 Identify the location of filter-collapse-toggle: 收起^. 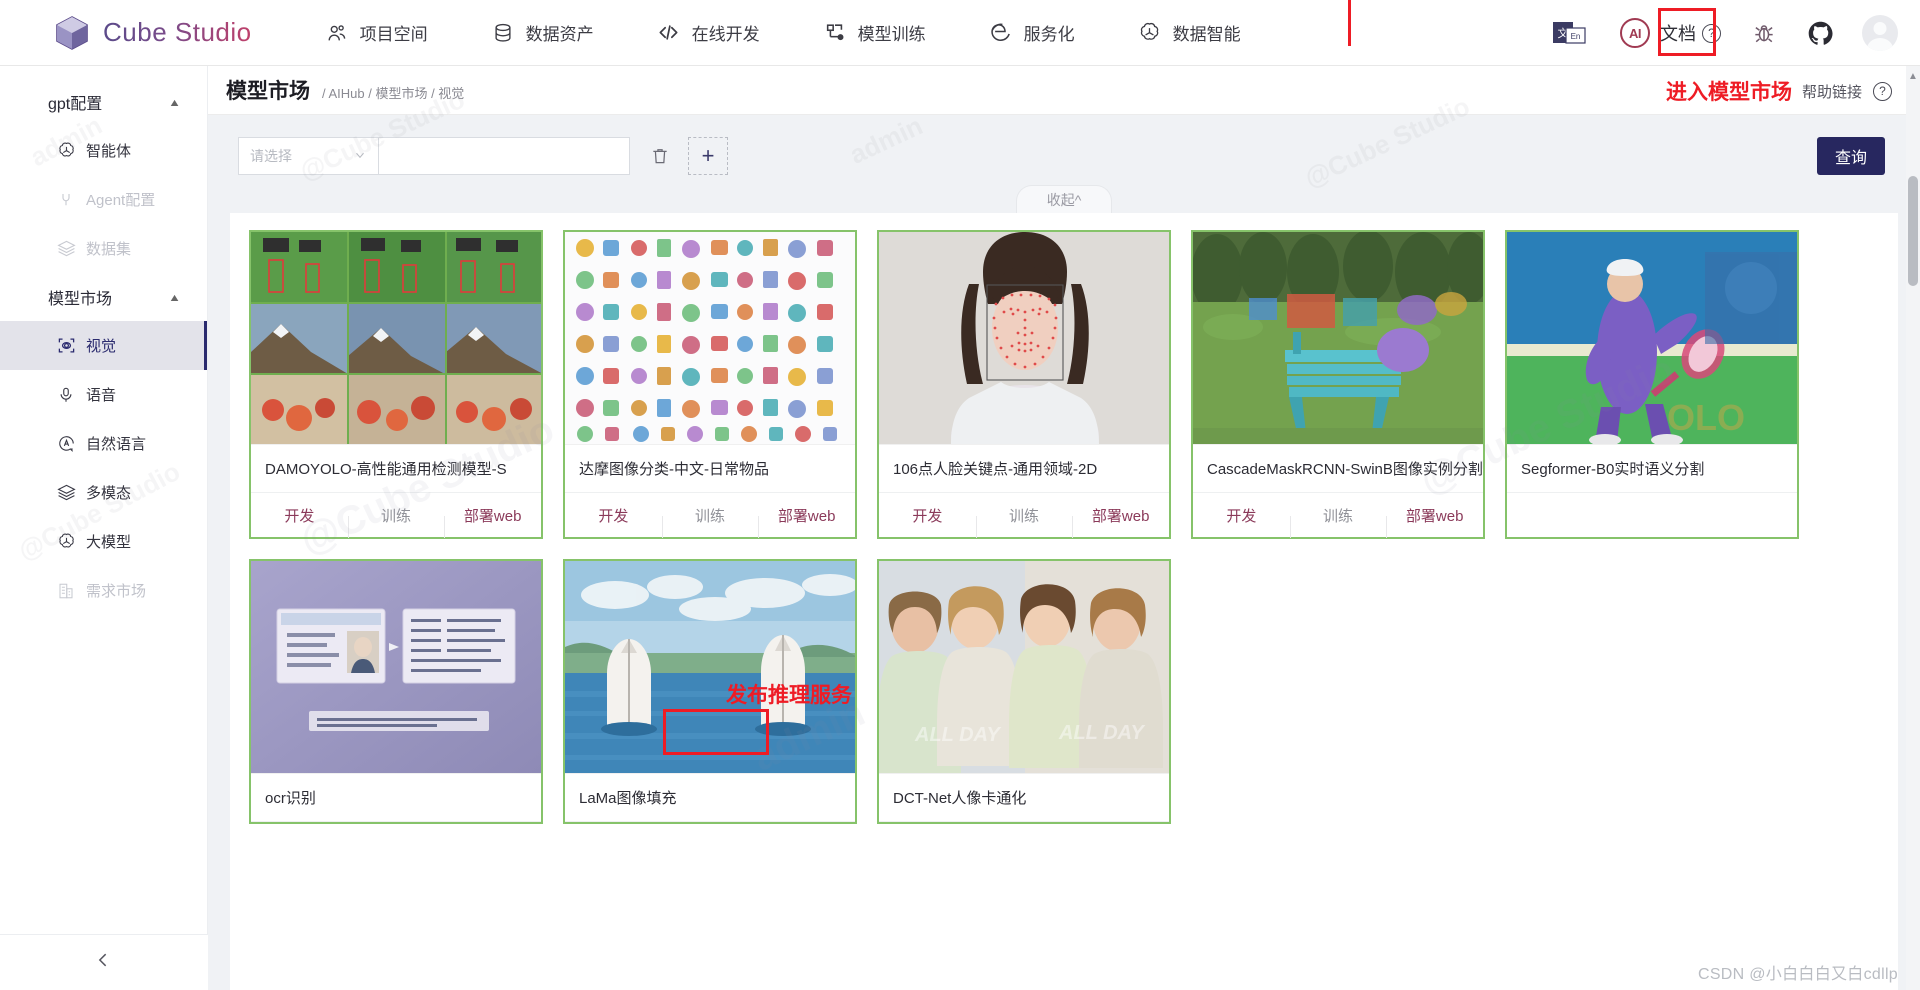
(1064, 199).